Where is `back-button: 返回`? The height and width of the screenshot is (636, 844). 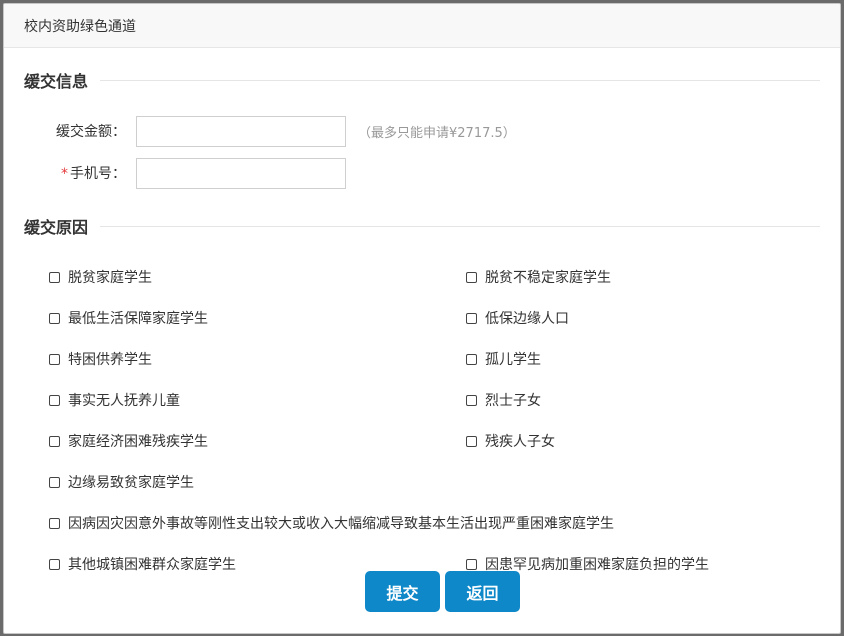
back-button: 返回 is located at coordinates (482, 591).